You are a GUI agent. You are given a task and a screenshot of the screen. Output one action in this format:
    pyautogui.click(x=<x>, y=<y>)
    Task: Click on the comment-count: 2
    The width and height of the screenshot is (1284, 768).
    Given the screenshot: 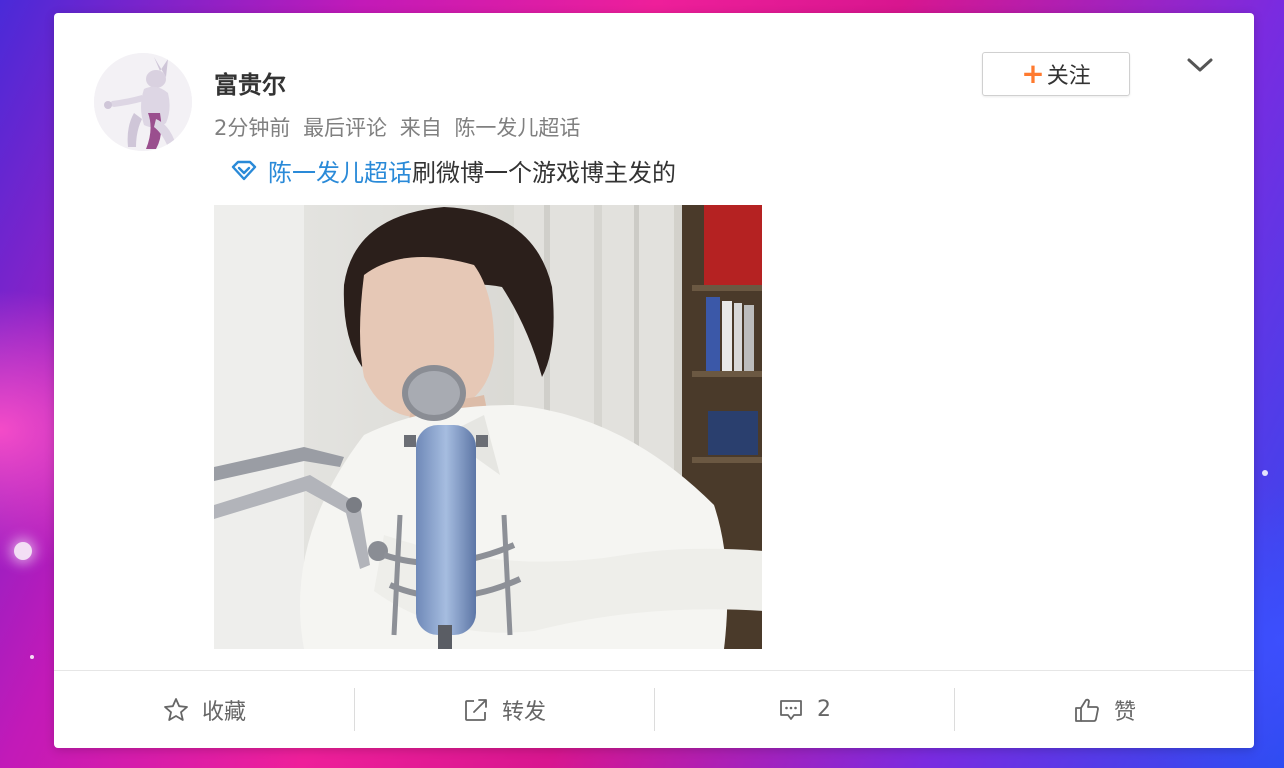 What is the action you would take?
    pyautogui.click(x=824, y=709)
    